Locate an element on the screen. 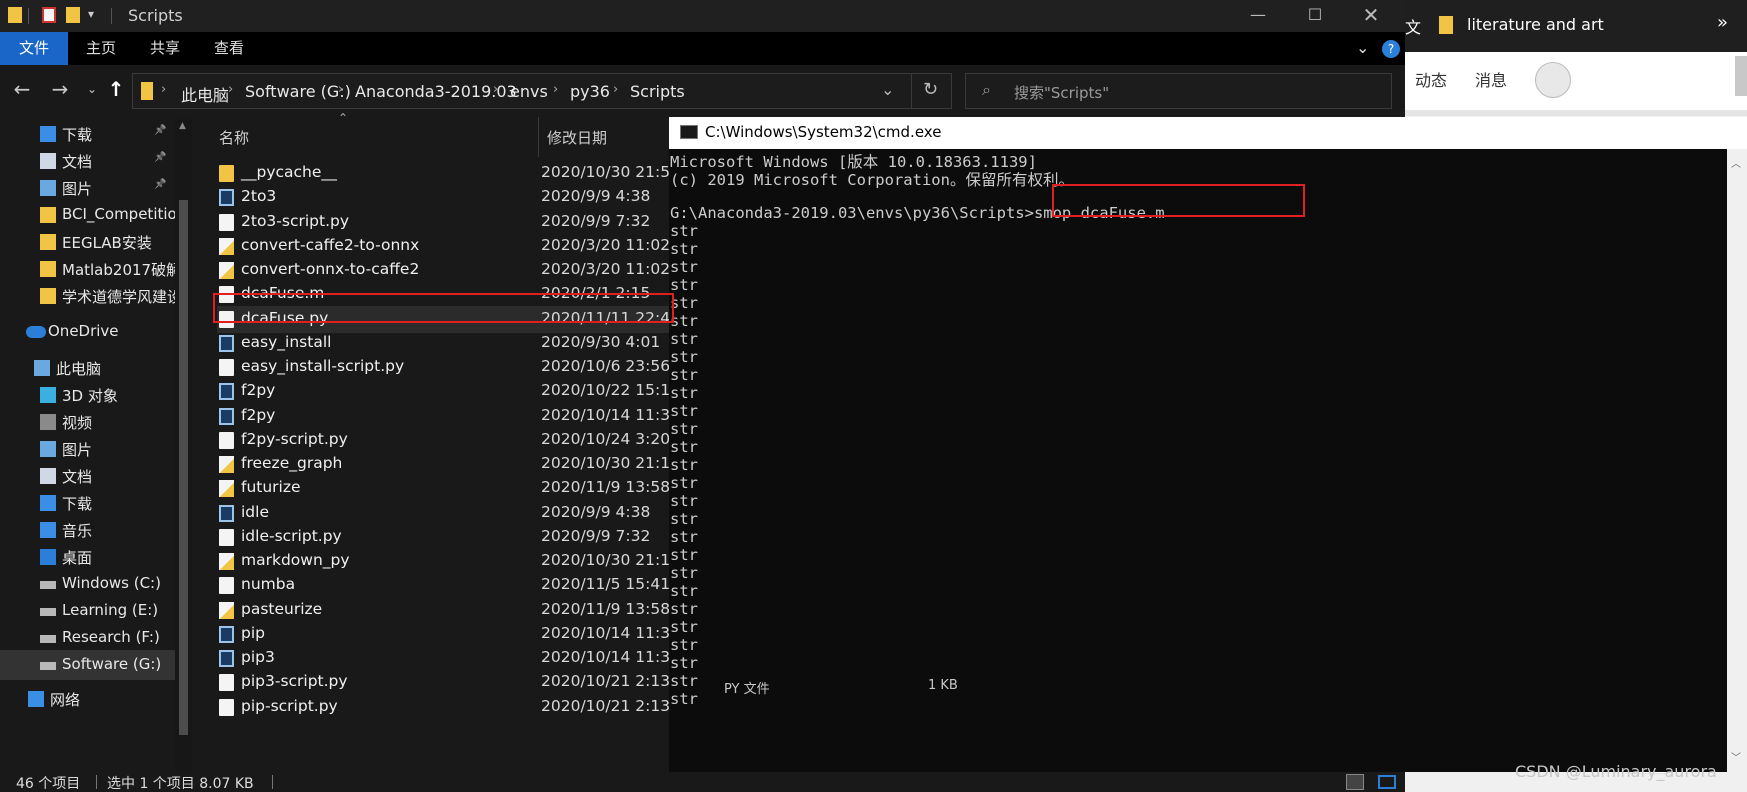 The width and height of the screenshot is (1747, 792). file-row: pip3 2020/10/14 11:31 is located at coordinates (443, 658).